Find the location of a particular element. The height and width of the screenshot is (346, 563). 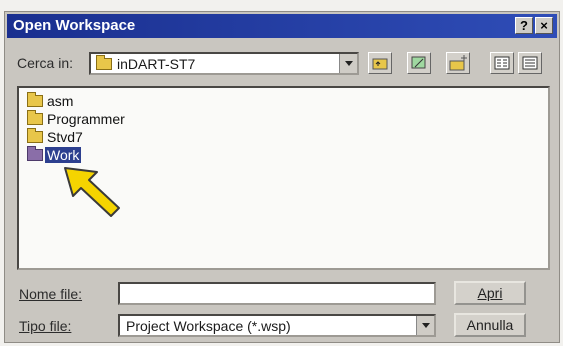

desktop-icon is located at coordinates (418, 62).